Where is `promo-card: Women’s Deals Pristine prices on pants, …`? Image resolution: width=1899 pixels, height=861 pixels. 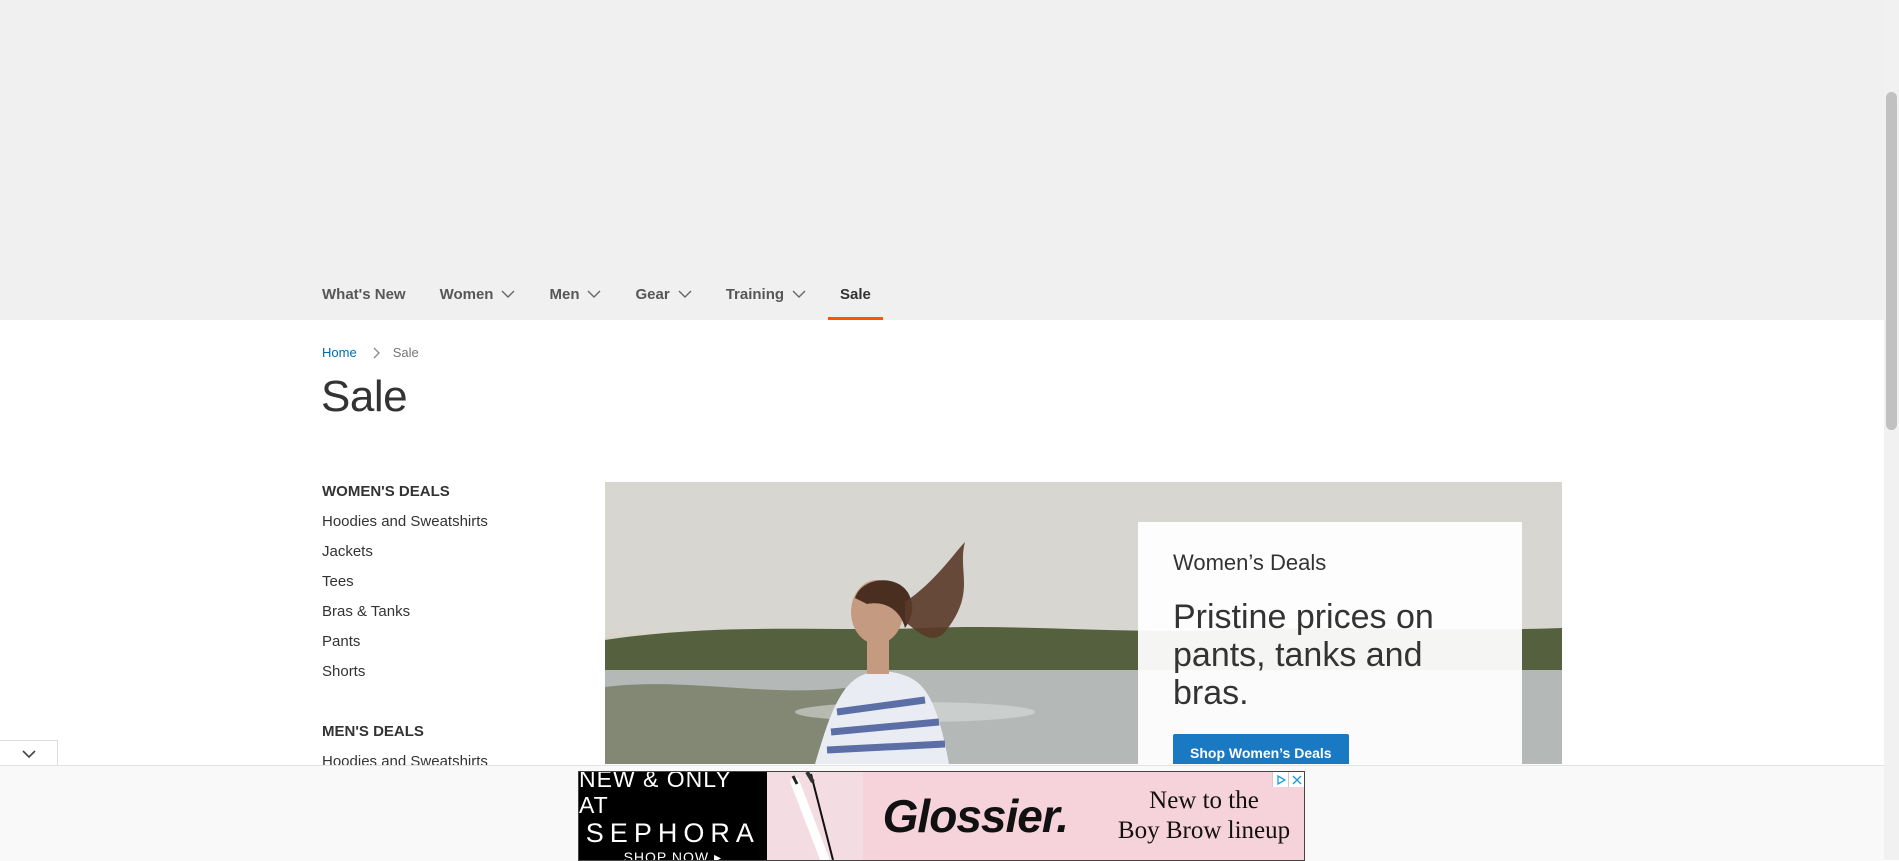
promo-card: Women’s Deals Pristine prices on pants, … is located at coordinates (1330, 643).